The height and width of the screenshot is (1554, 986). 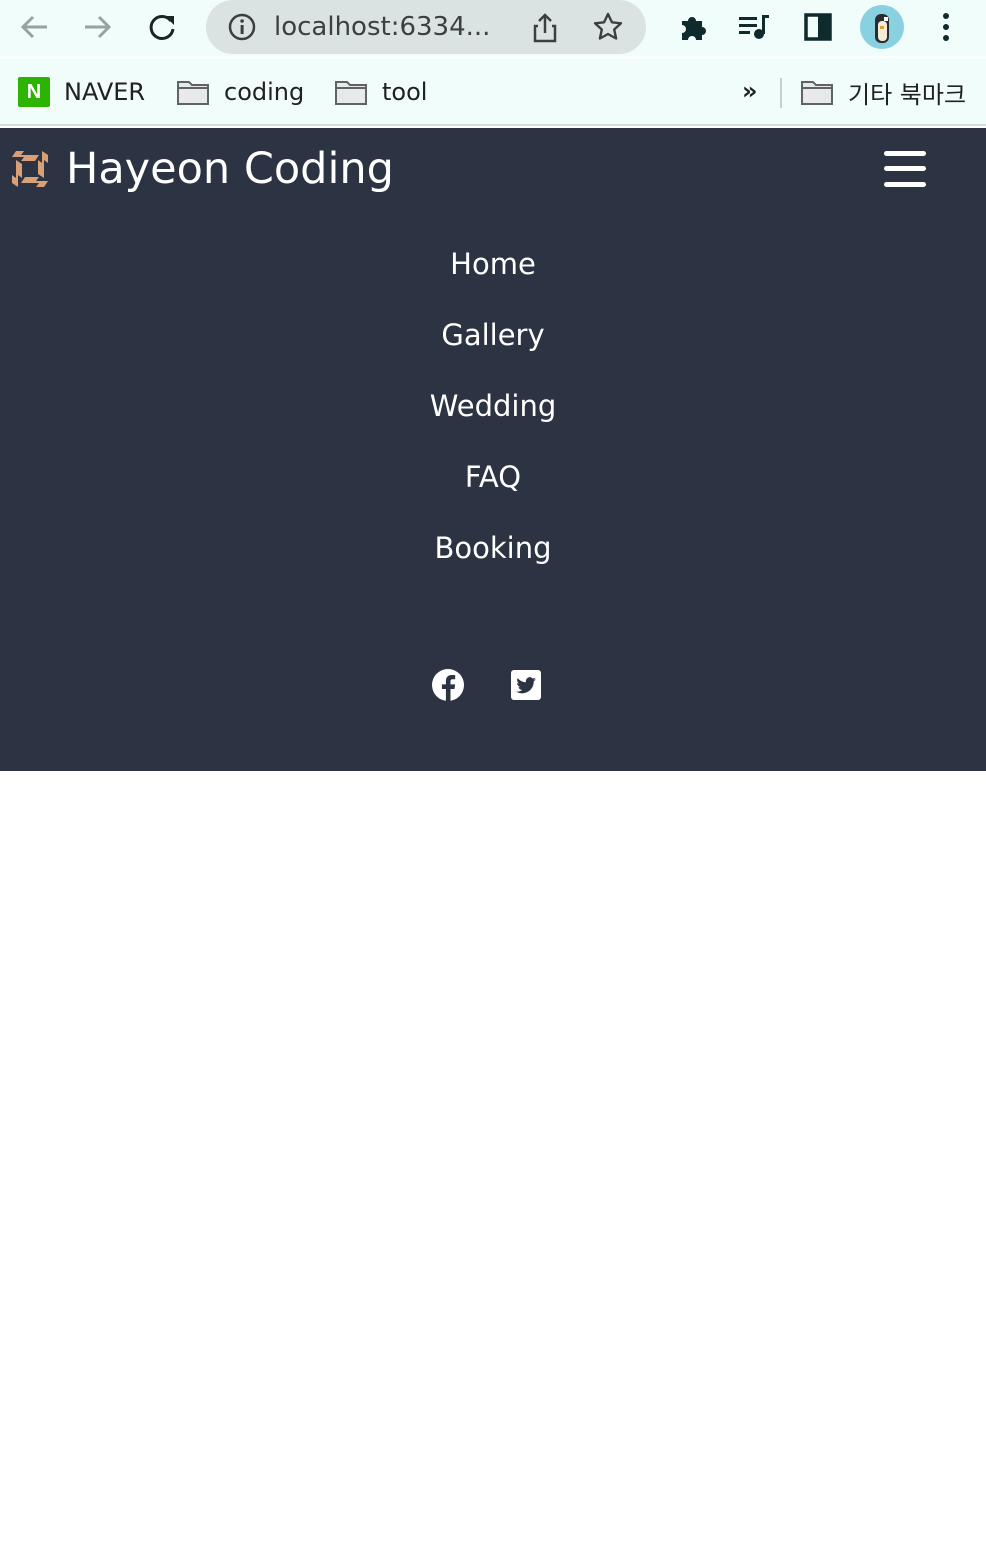 I want to click on avatar, so click(x=882, y=27).